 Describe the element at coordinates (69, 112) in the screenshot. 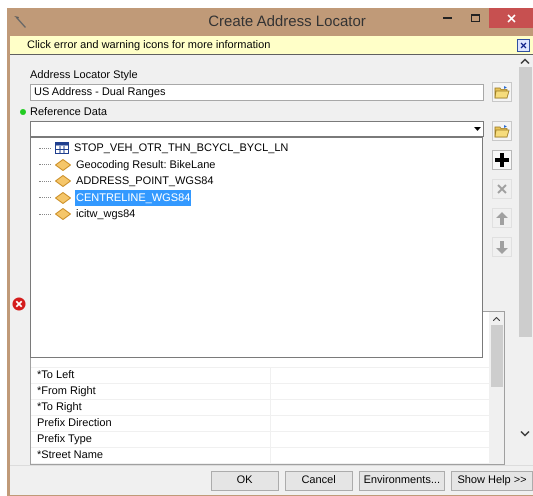

I see `field-label: Reference Data` at that location.